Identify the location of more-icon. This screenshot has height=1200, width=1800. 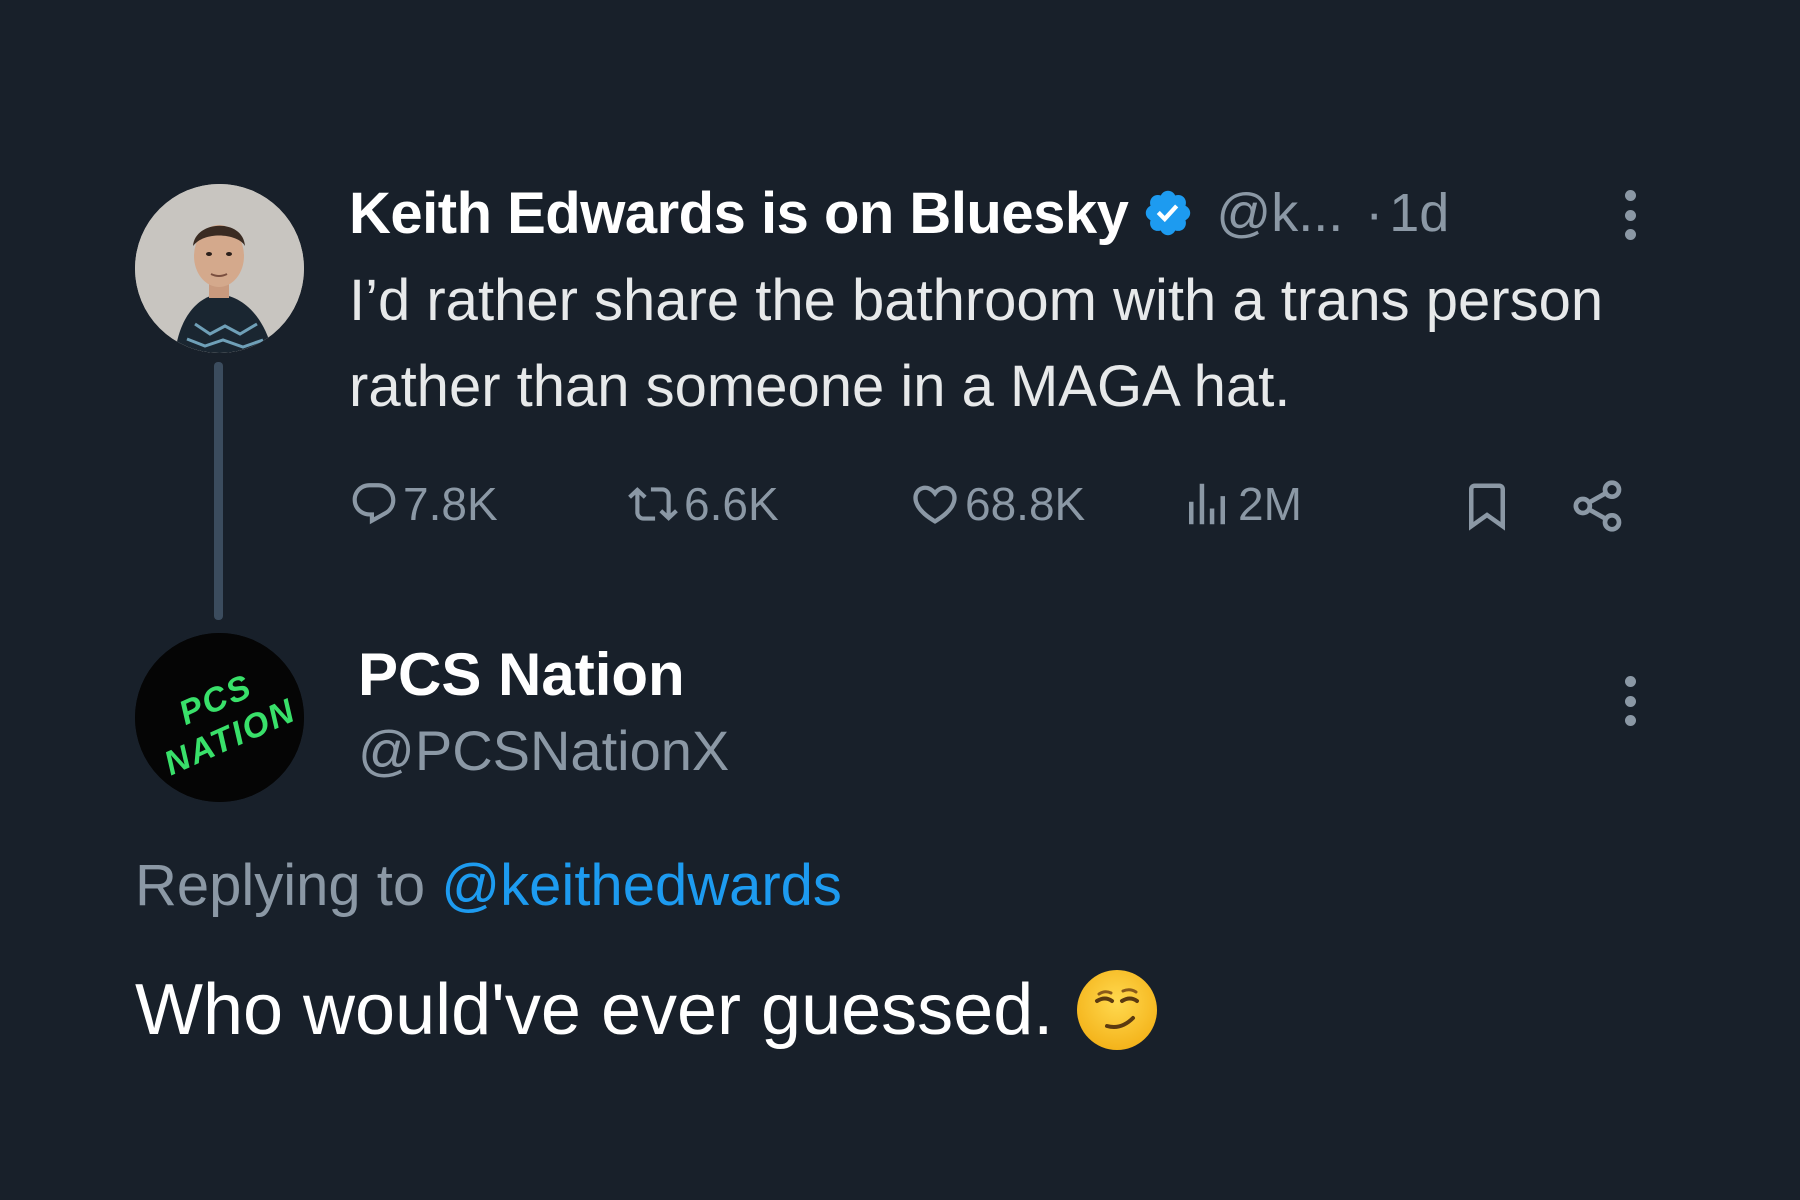
(1630, 215).